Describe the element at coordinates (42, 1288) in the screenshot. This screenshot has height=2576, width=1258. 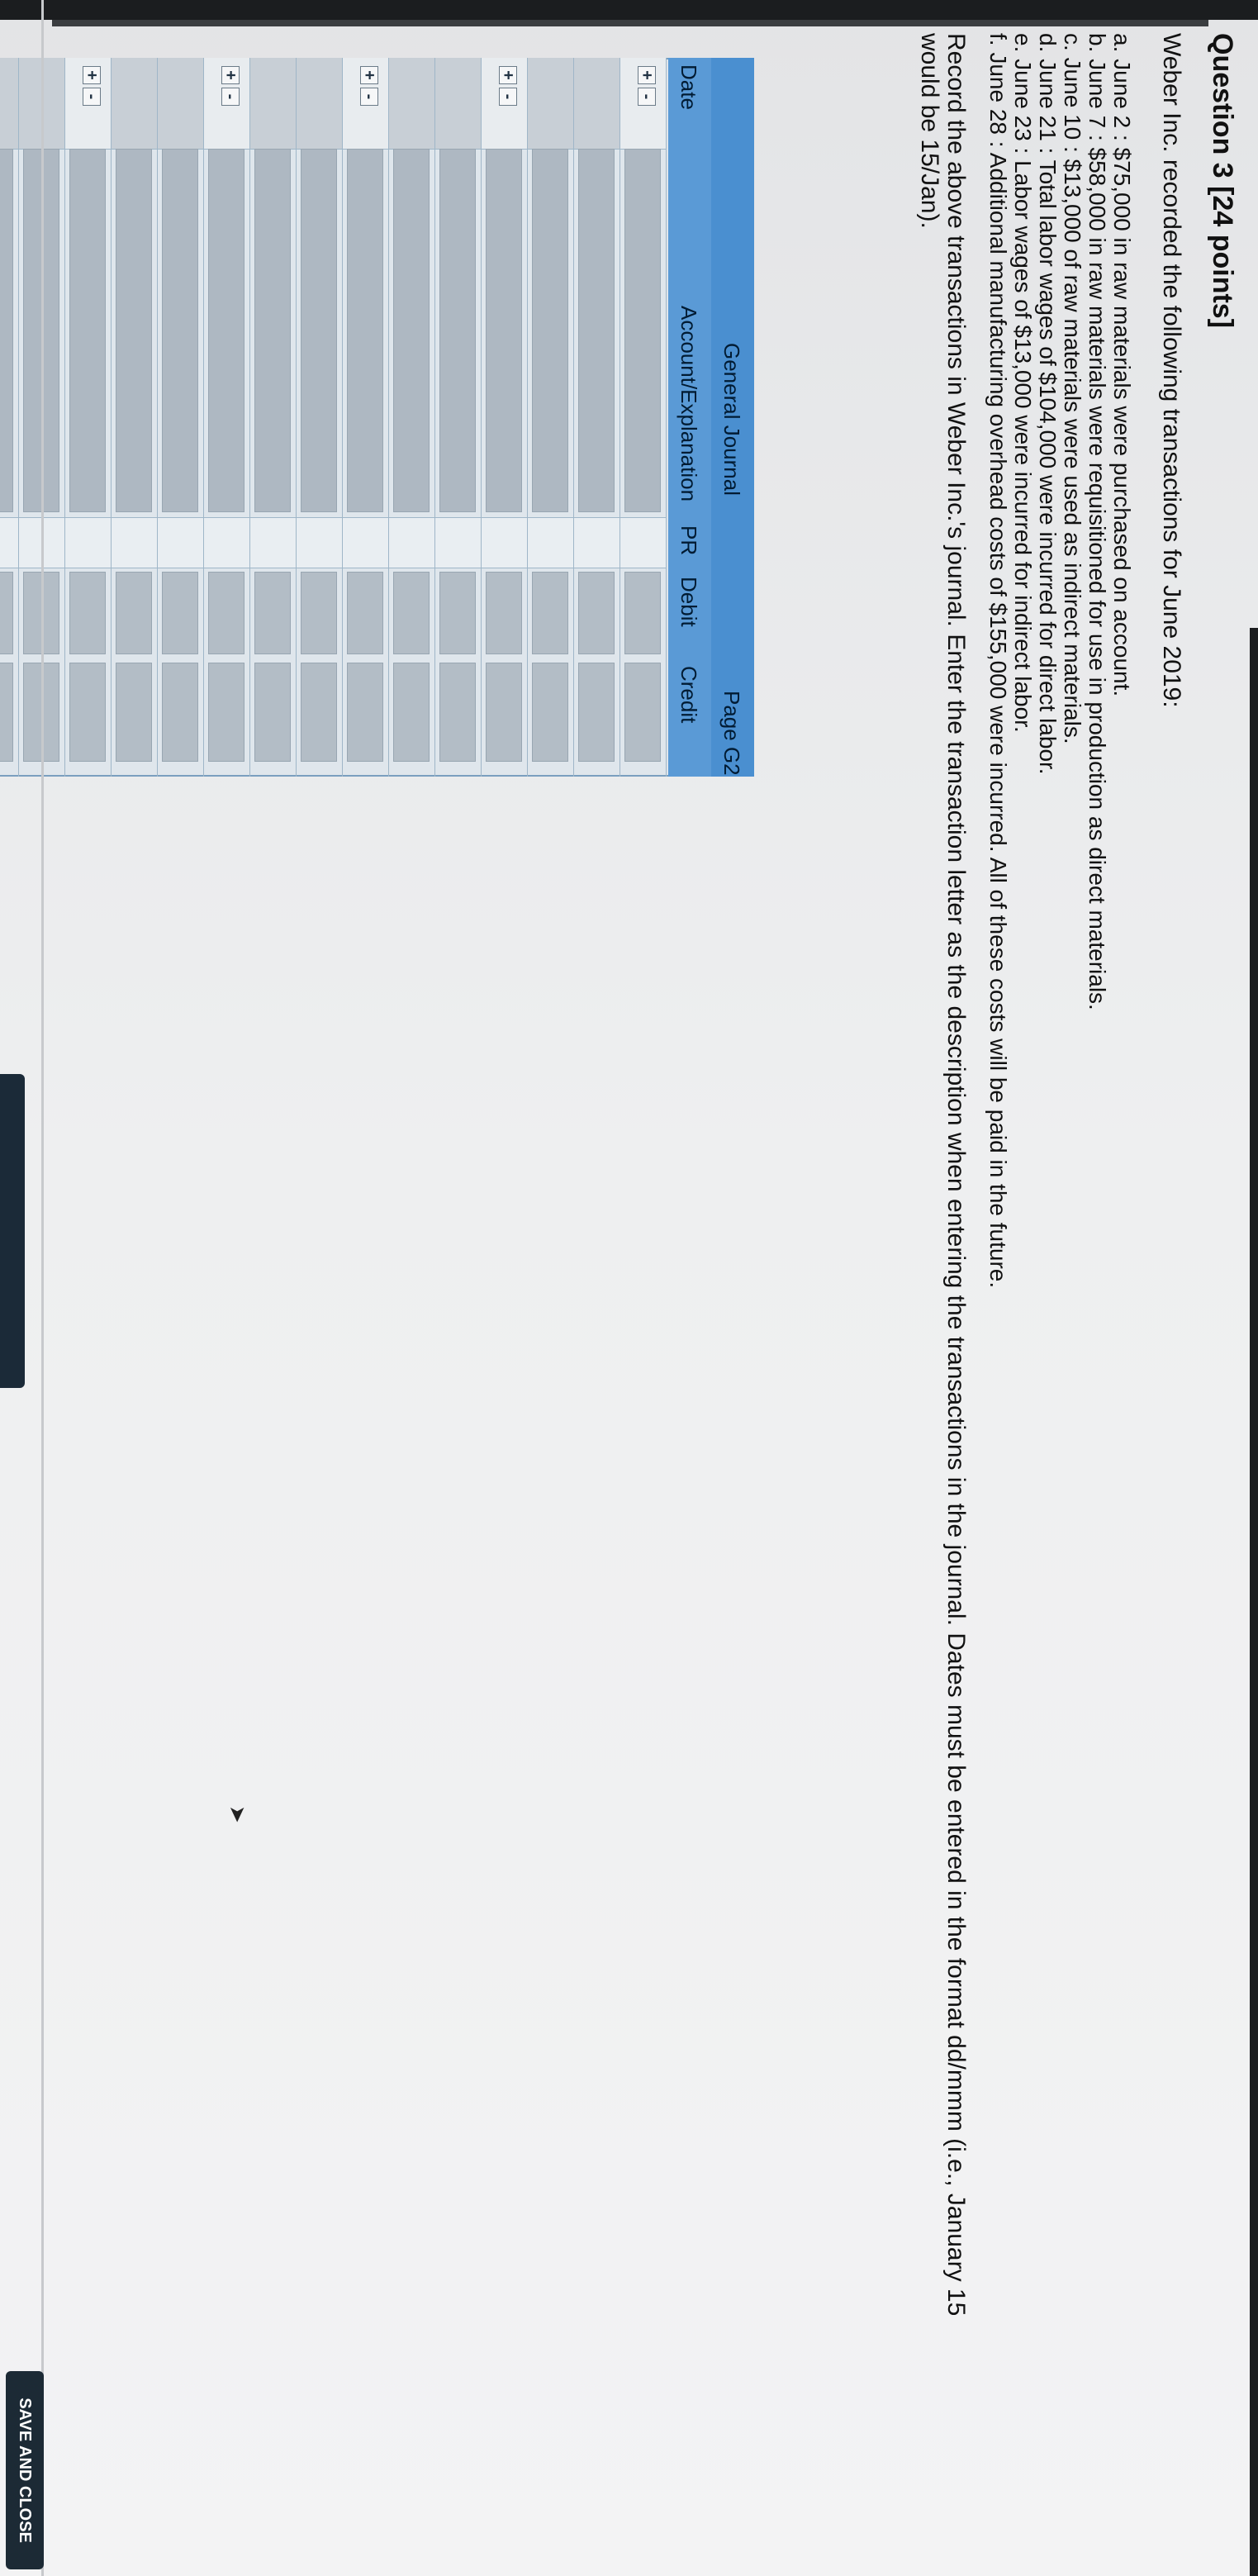
I see `footer-divider` at that location.